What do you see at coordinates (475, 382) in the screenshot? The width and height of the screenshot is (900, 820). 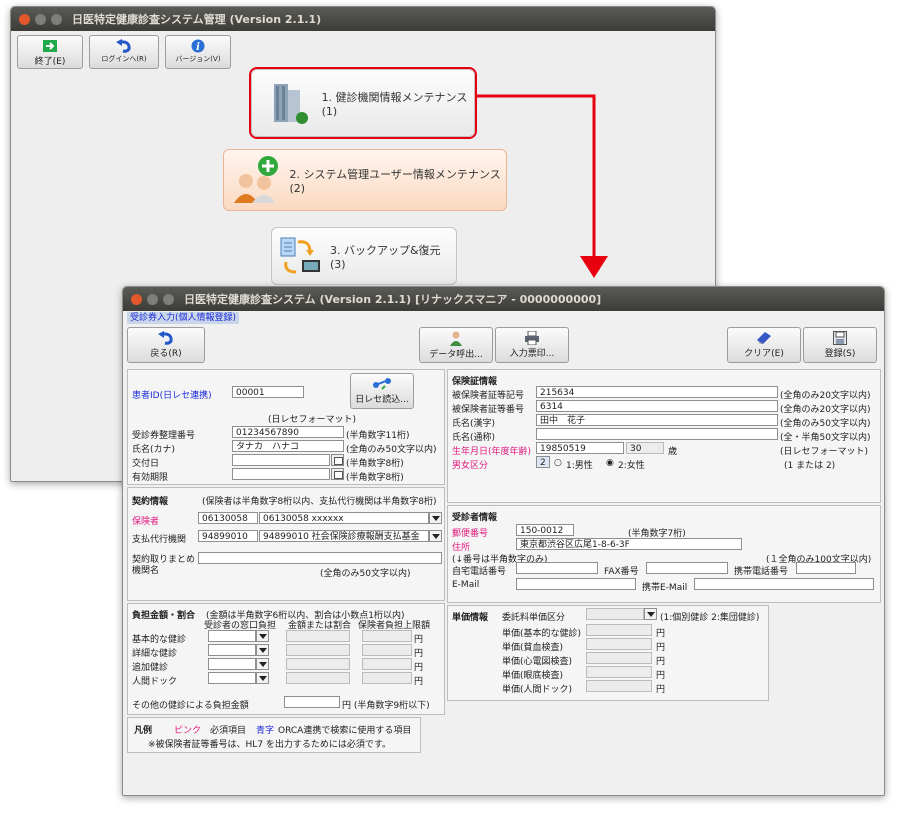 I see `insurance-title: 保険証情報` at bounding box center [475, 382].